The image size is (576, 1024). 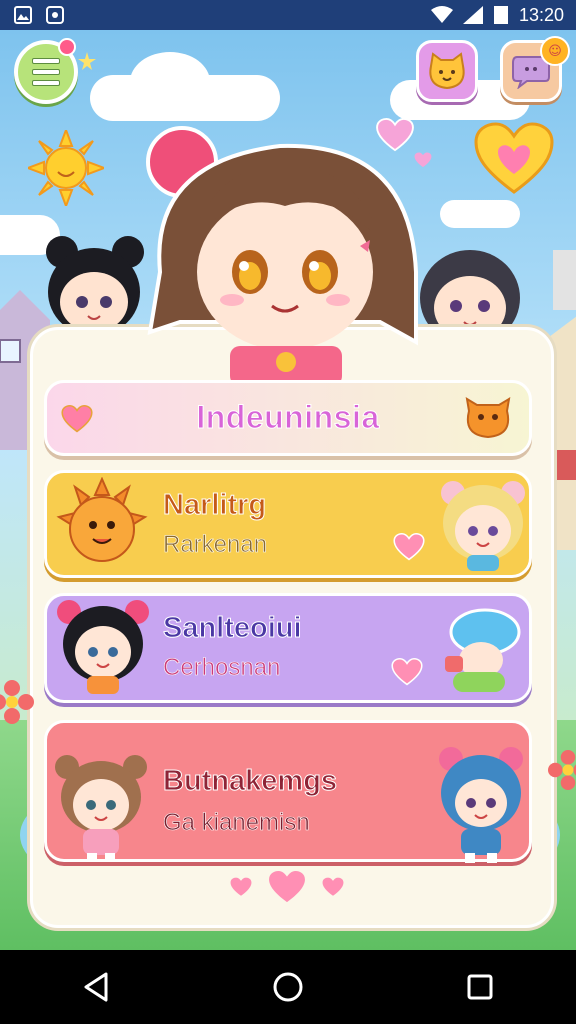 What do you see at coordinates (55, 15) in the screenshot?
I see `camera-notification-icon` at bounding box center [55, 15].